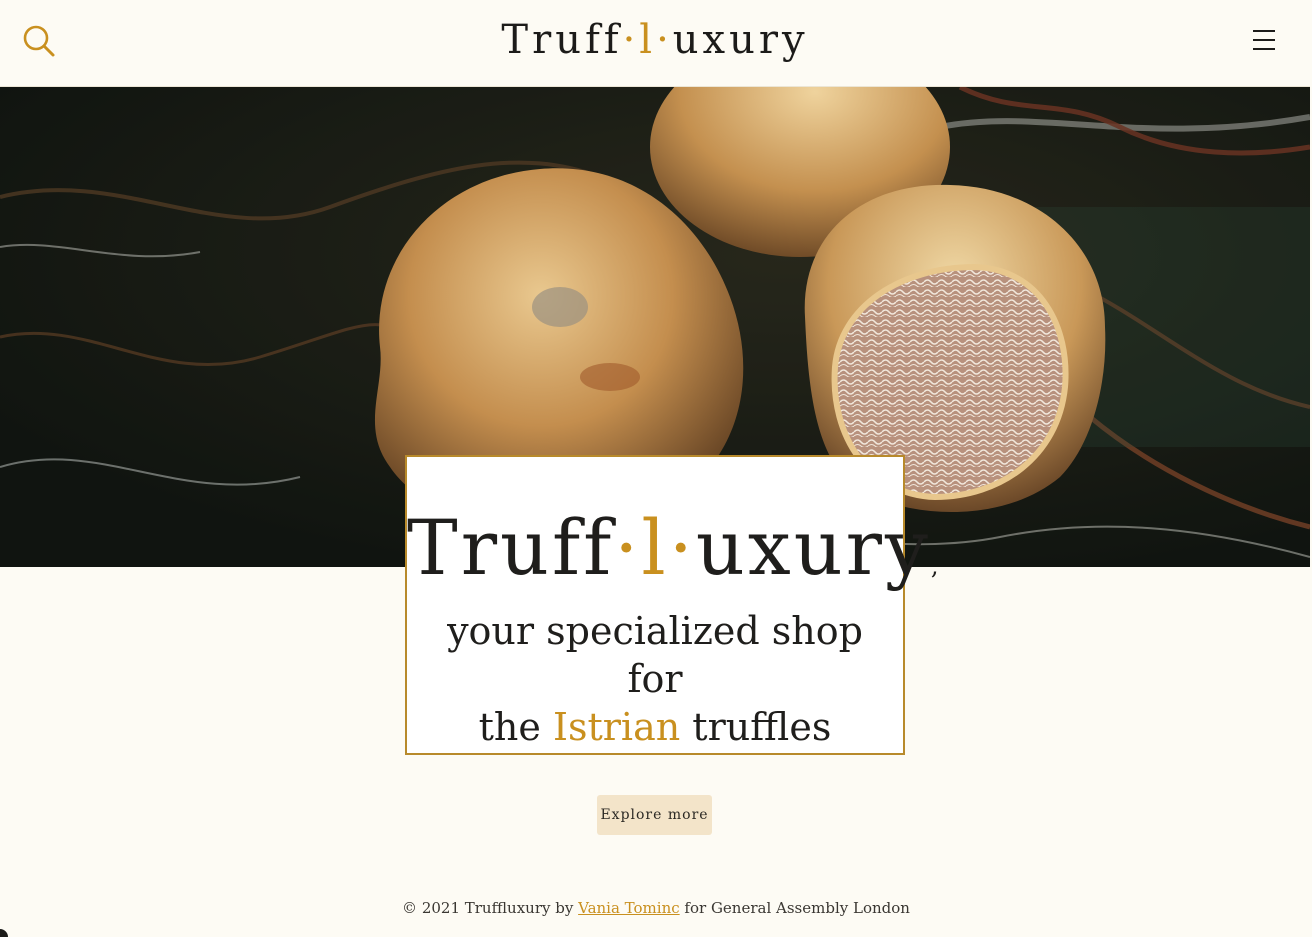 This screenshot has height=937, width=1312. What do you see at coordinates (629, 908) in the screenshot?
I see `author-link: Vania Tominc` at bounding box center [629, 908].